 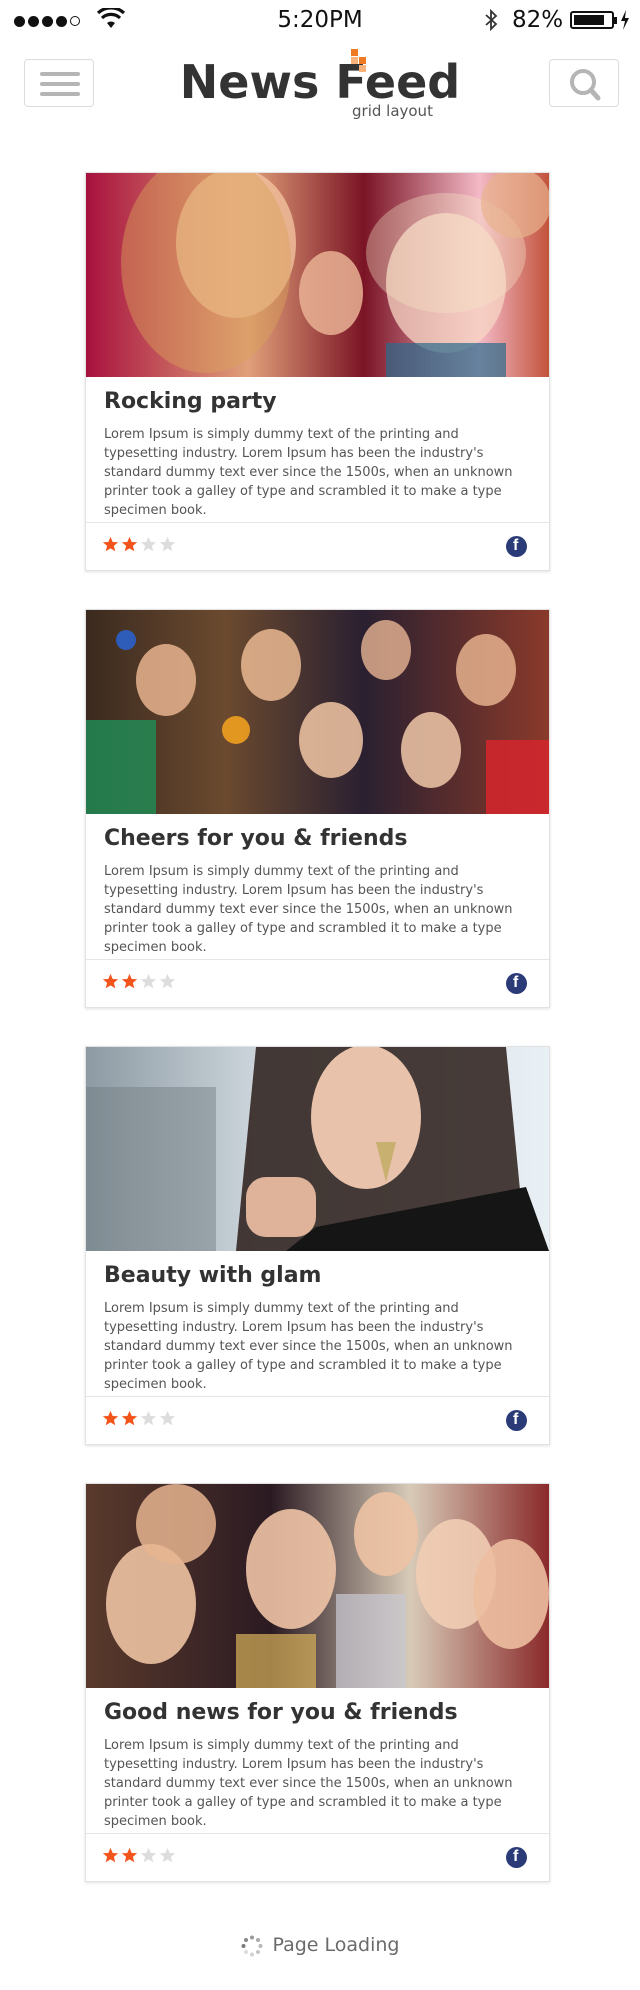 What do you see at coordinates (358, 60) in the screenshot?
I see `logo-accent-icon` at bounding box center [358, 60].